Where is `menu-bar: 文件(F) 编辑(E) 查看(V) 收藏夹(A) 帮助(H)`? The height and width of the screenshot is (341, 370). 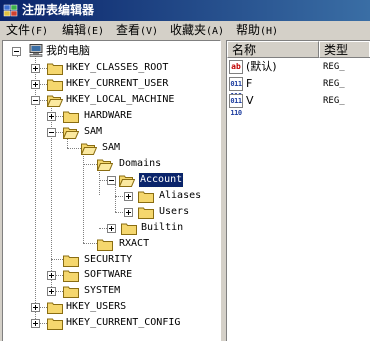
menu-bar: 文件(F) 编辑(E) 查看(V) 收藏夹(A) 帮助(H) is located at coordinates (185, 30).